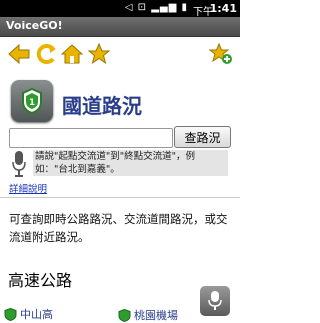 This screenshot has width=320, height=323. Describe the element at coordinates (46, 54) in the screenshot. I see `refresh-icon` at that location.